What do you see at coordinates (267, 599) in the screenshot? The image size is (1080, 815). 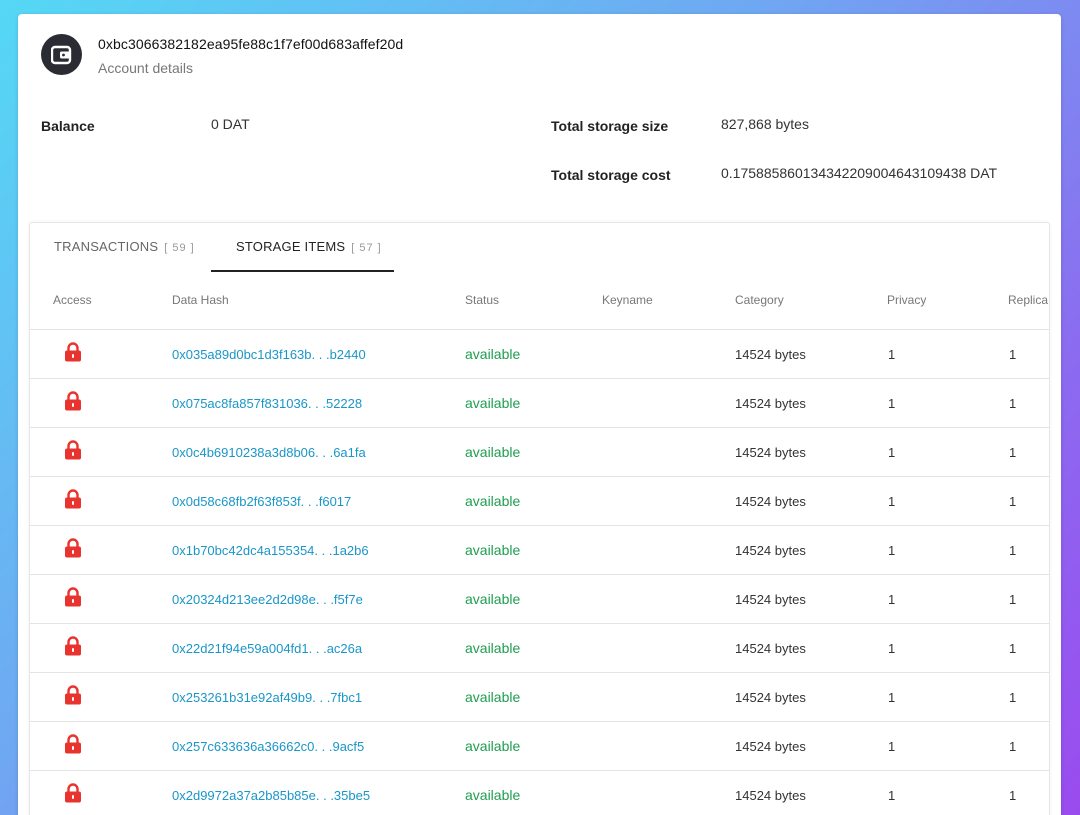 I see `data-hash-link: 0x20324d213ee2d2d98e. . .f5f7e` at bounding box center [267, 599].